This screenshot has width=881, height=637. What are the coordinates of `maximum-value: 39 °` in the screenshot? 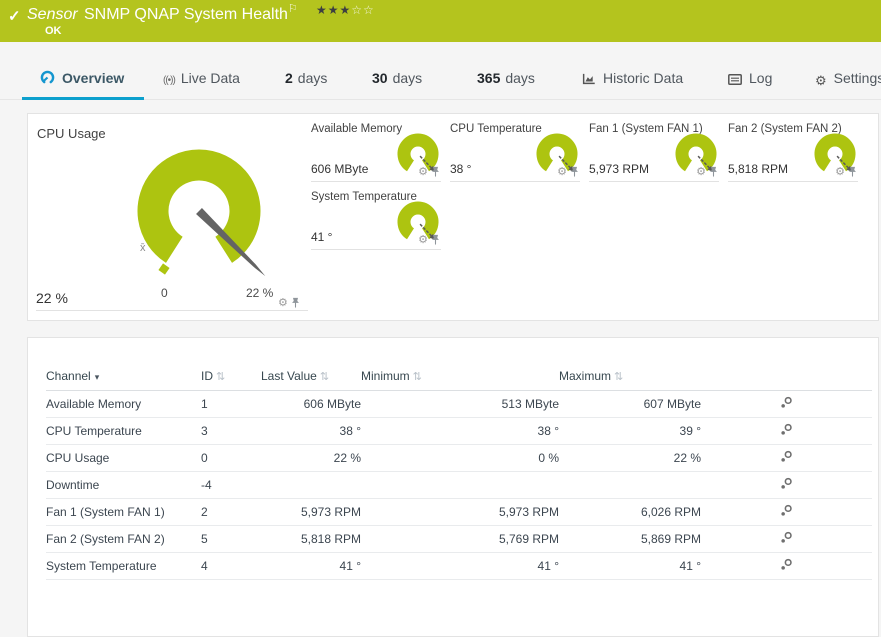 It's located at (630, 431).